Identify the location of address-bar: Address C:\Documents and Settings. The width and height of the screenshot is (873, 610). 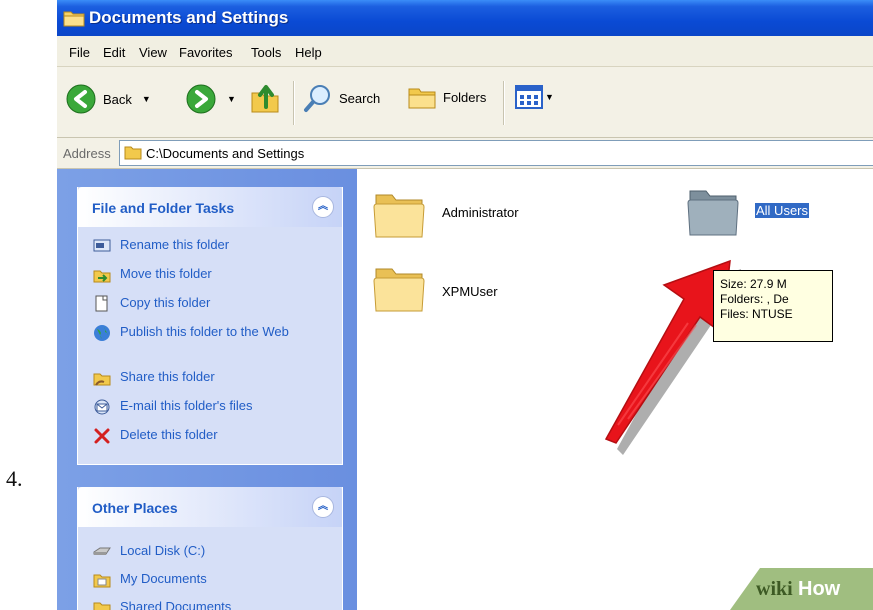
(465, 153).